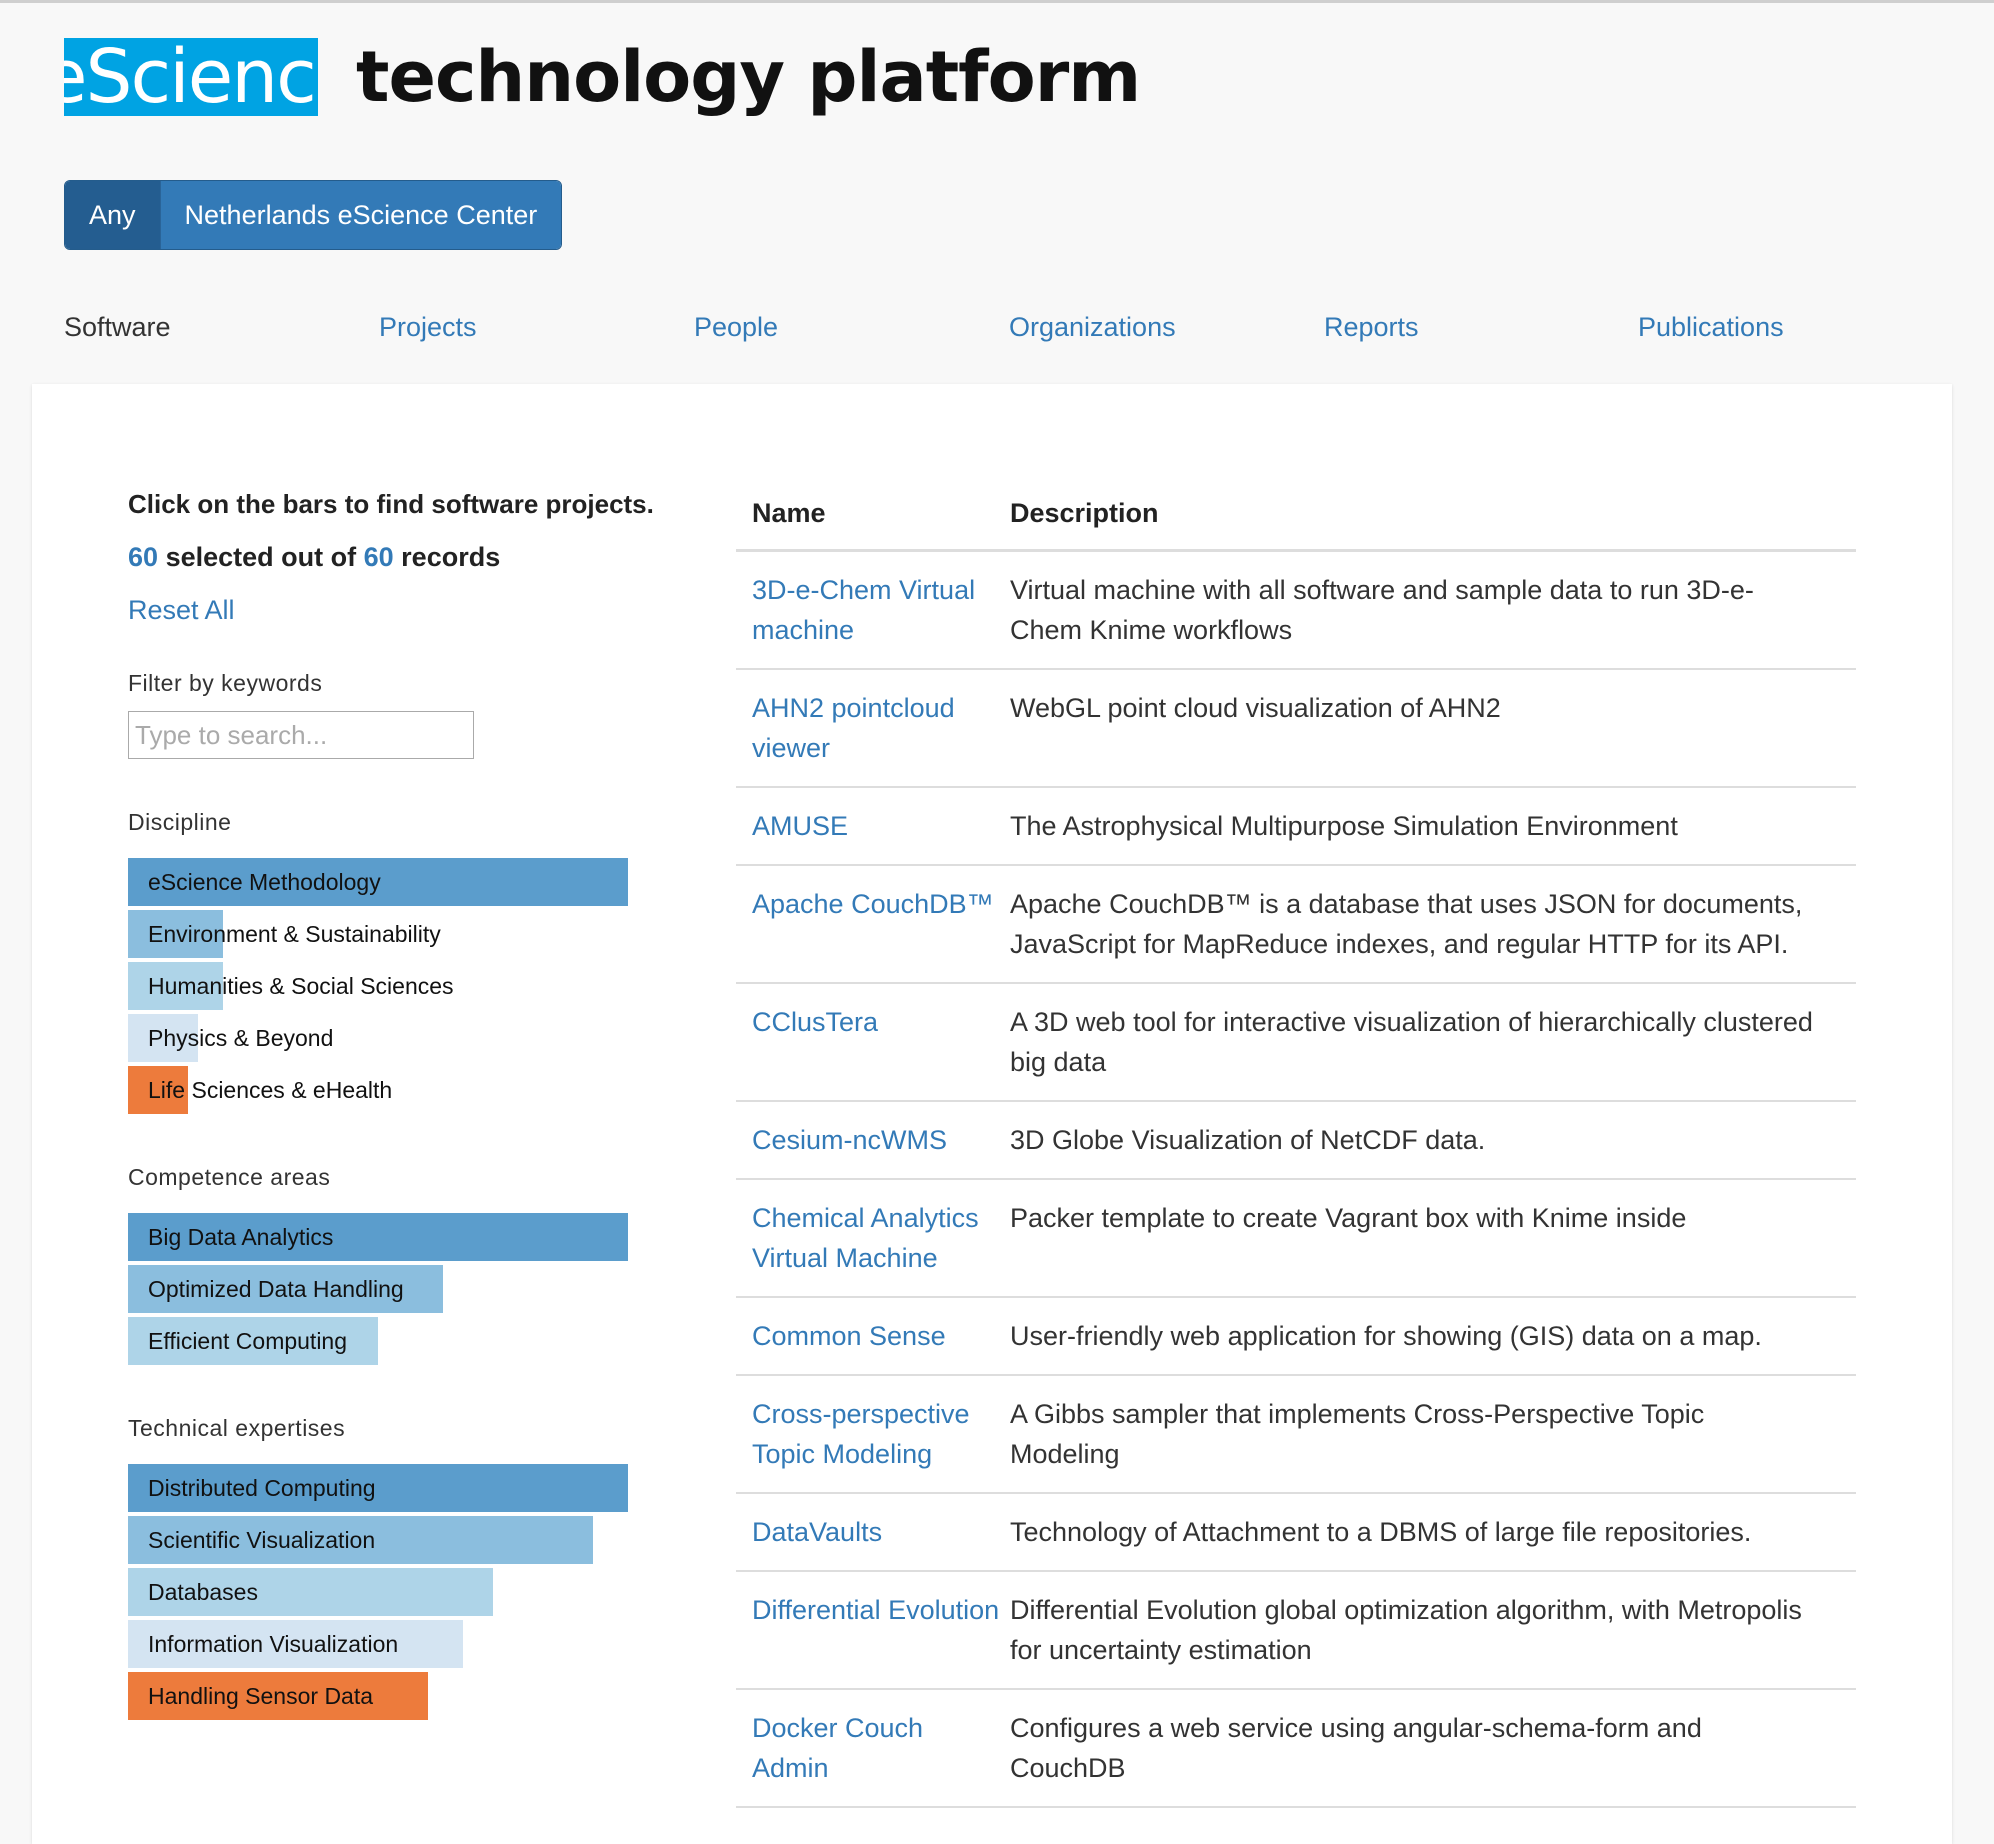 The image size is (1994, 1844). I want to click on facet-bar-label: Optimized Data Handling, so click(276, 1289).